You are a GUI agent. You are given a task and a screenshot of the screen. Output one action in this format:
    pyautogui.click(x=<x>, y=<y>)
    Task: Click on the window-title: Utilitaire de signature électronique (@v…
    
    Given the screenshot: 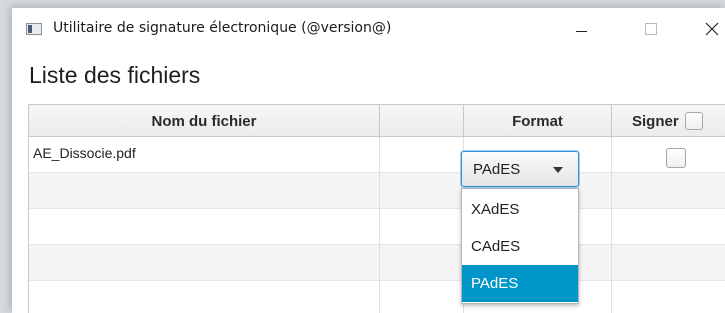 What is the action you would take?
    pyautogui.click(x=222, y=28)
    